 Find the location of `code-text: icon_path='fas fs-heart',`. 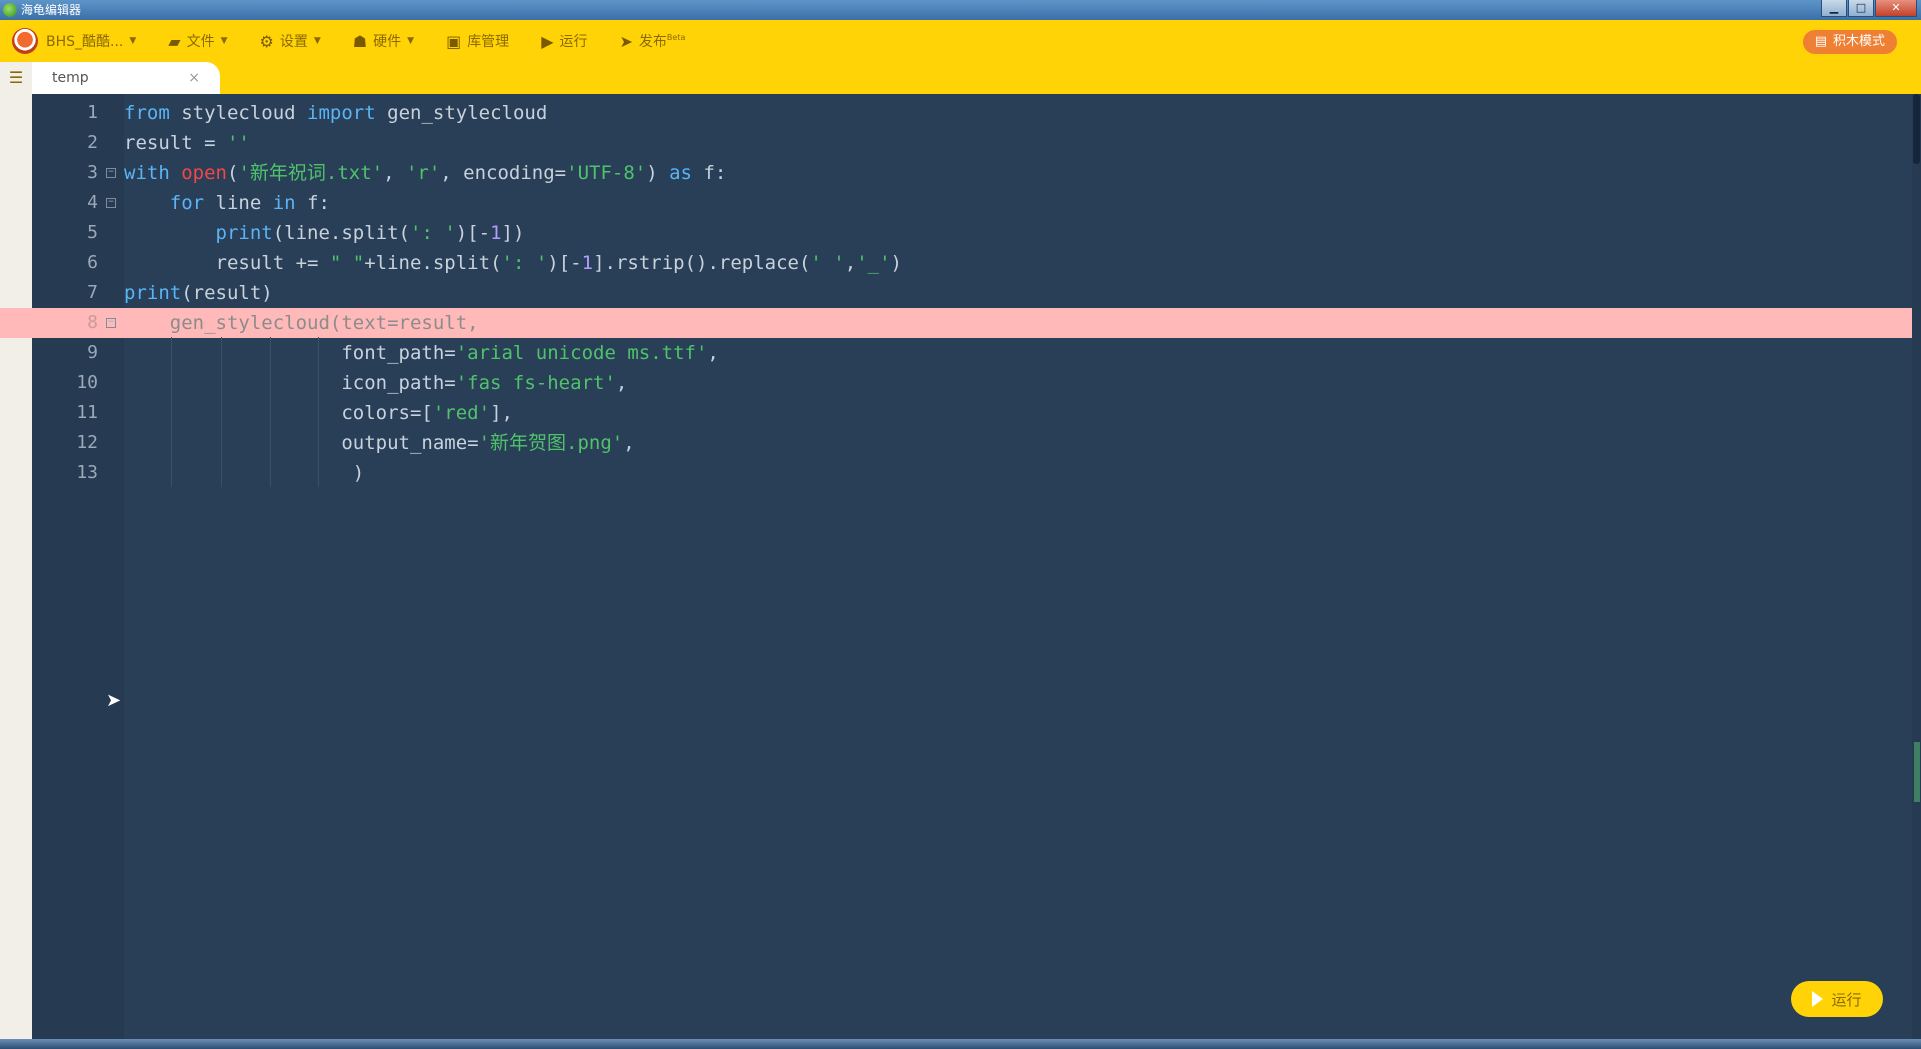

code-text: icon_path='fas fs-heart', is located at coordinates (376, 383).